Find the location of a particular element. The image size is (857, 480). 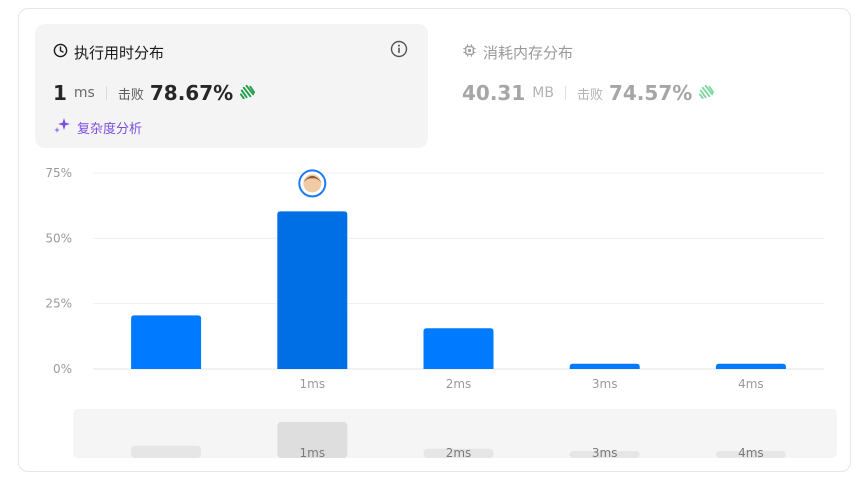

navigator-bar is located at coordinates (166, 451).